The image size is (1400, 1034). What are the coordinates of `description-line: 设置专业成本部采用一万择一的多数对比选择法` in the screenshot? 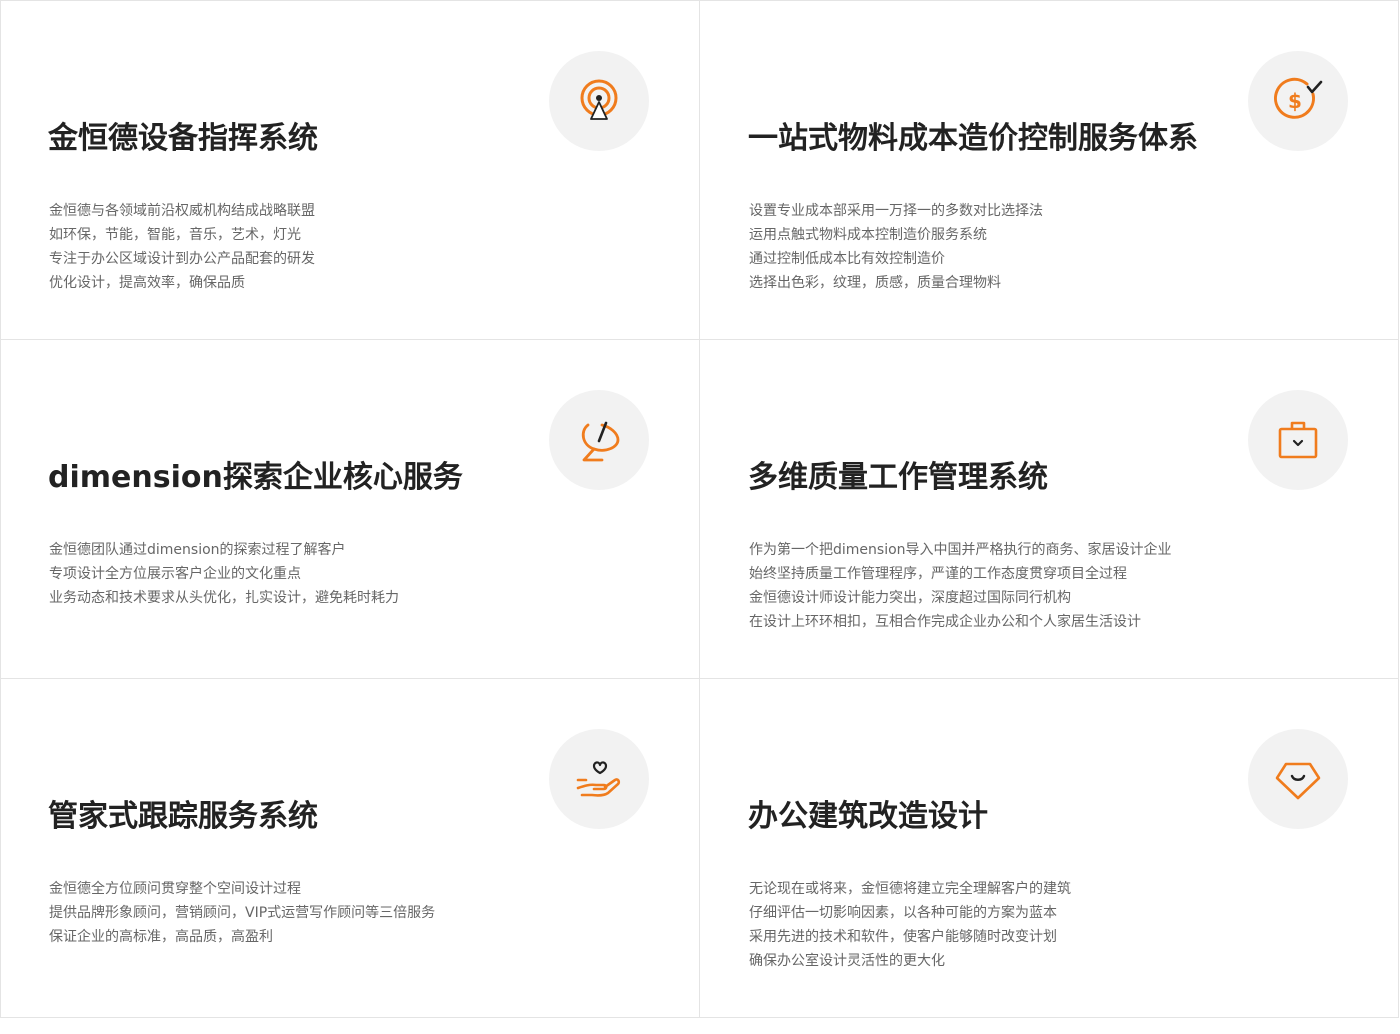 It's located at (896, 211).